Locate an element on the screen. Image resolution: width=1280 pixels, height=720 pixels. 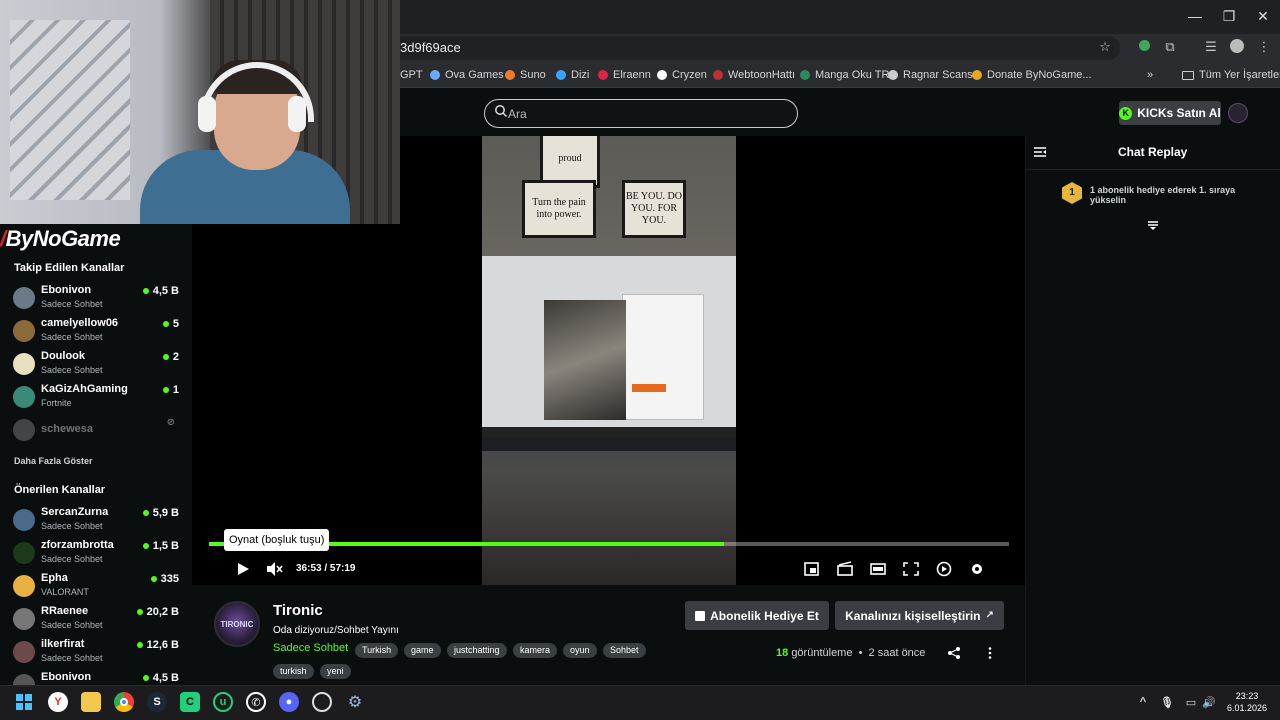
settings-app-icon: ⚙ is located at coordinates (355, 702).